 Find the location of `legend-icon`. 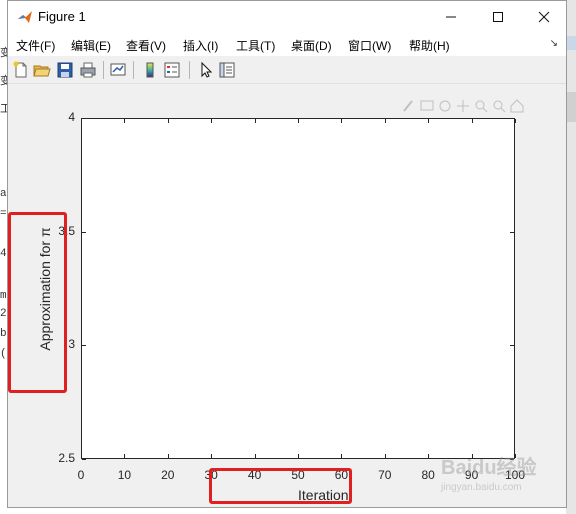

legend-icon is located at coordinates (172, 70).